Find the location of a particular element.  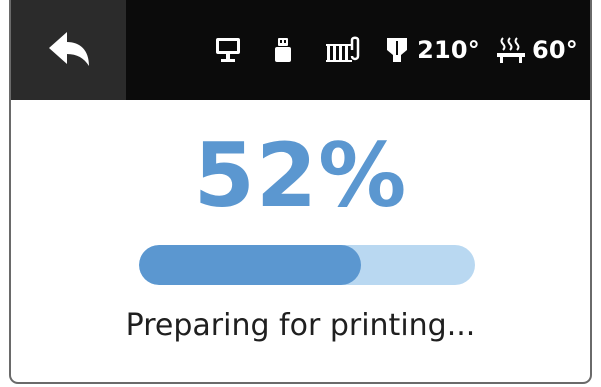

progress-bar is located at coordinates (307, 265).